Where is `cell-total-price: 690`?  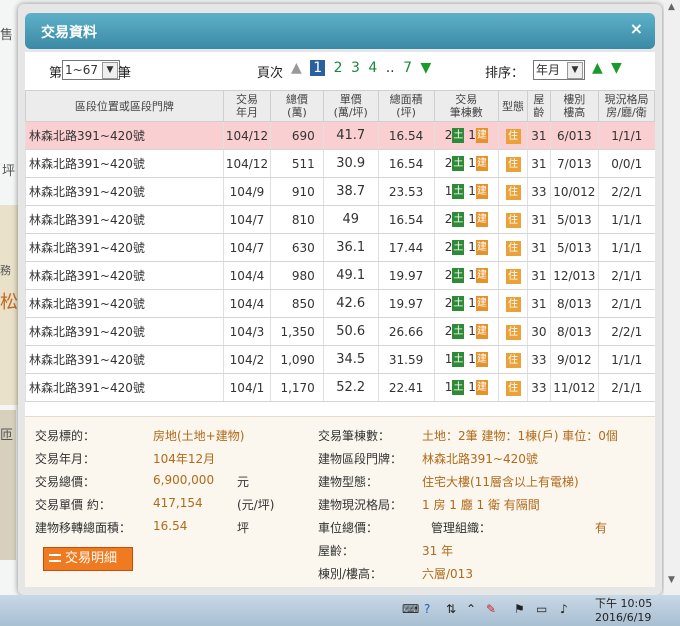
cell-total-price: 690 is located at coordinates (297, 135).